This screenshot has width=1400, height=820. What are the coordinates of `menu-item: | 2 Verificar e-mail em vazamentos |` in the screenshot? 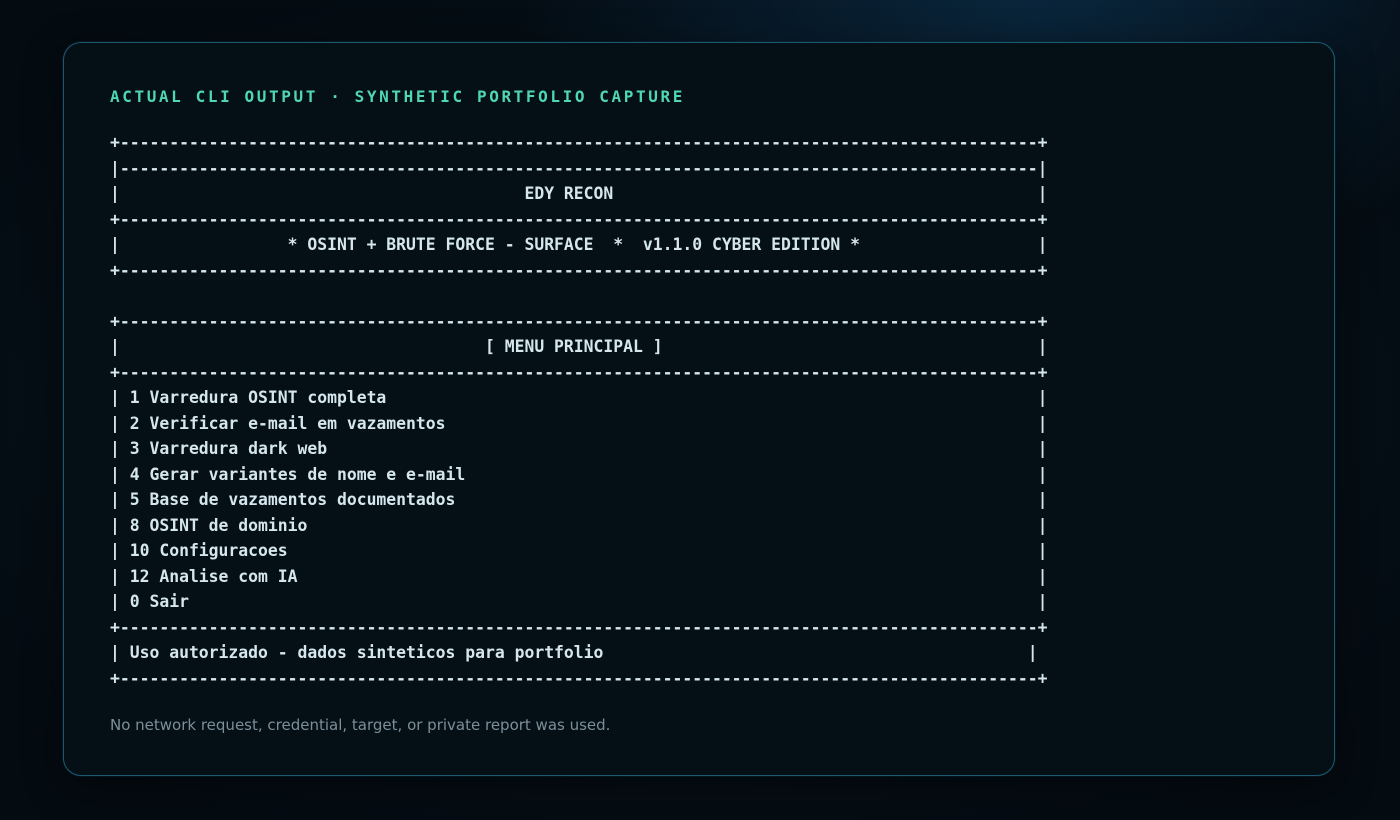 It's located at (579, 423).